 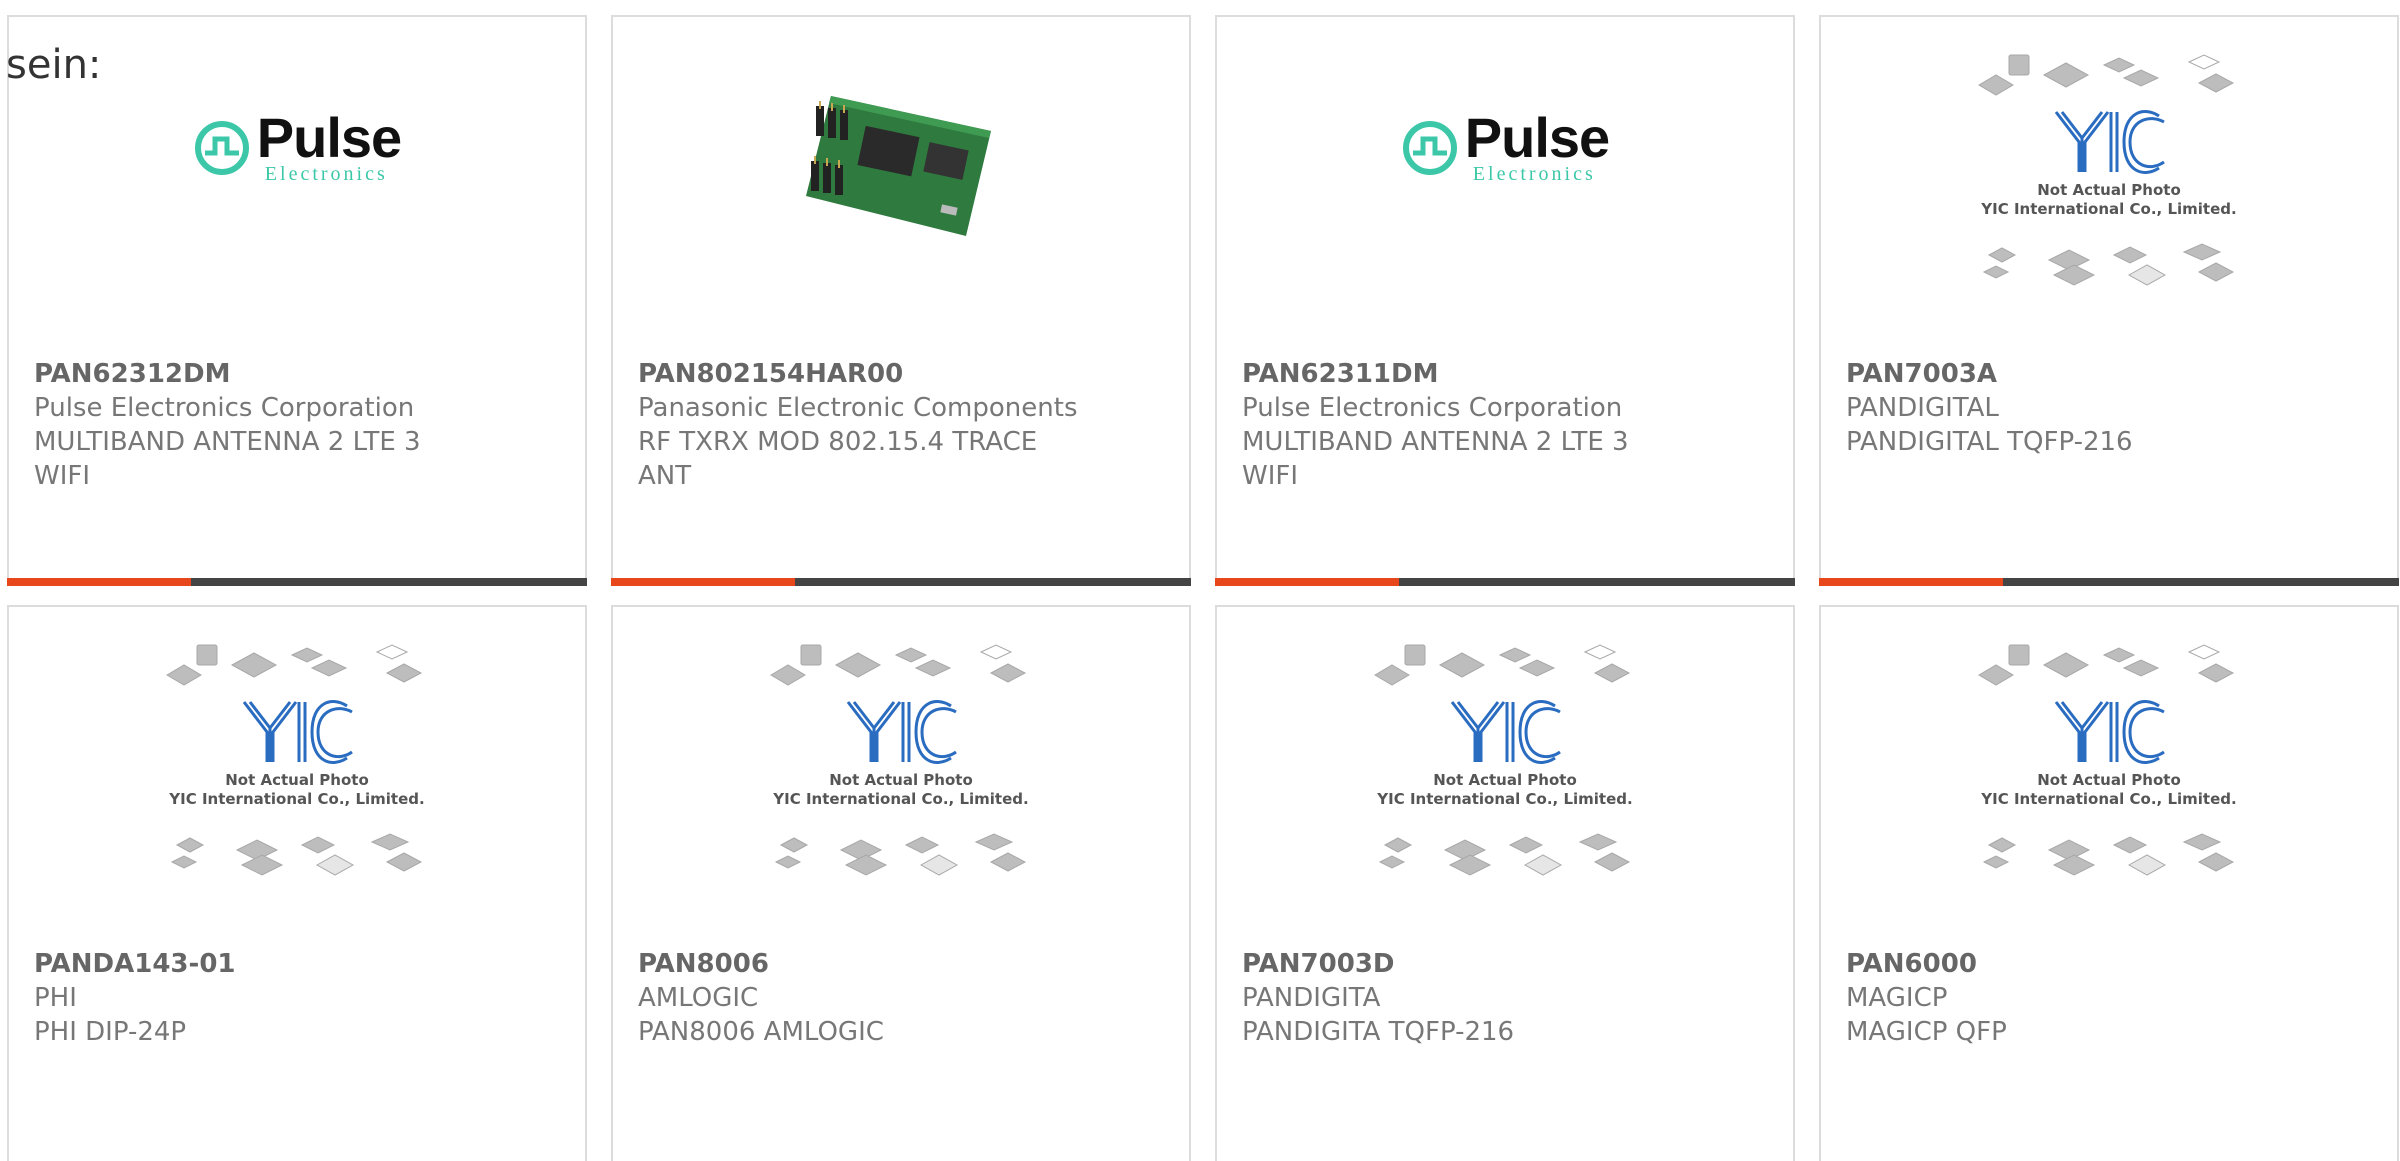 What do you see at coordinates (858, 964) in the screenshot?
I see `part-number: PAN8006` at bounding box center [858, 964].